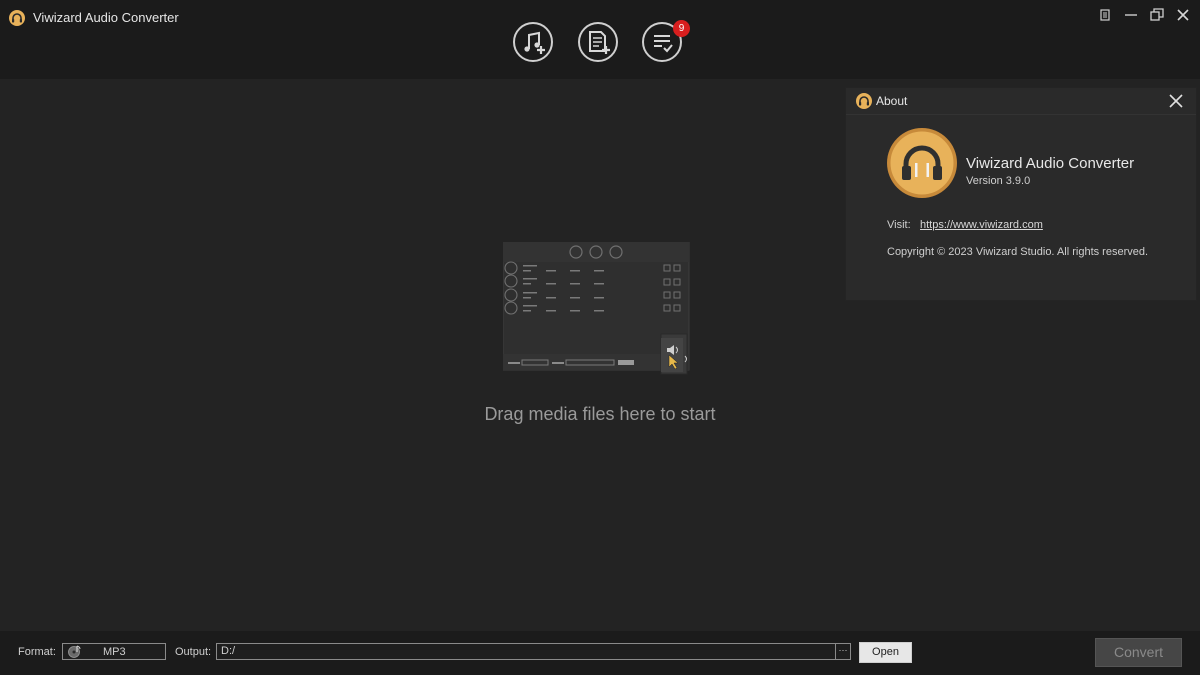 Image resolution: width=1200 pixels, height=675 pixels. I want to click on product-logo, so click(922, 163).